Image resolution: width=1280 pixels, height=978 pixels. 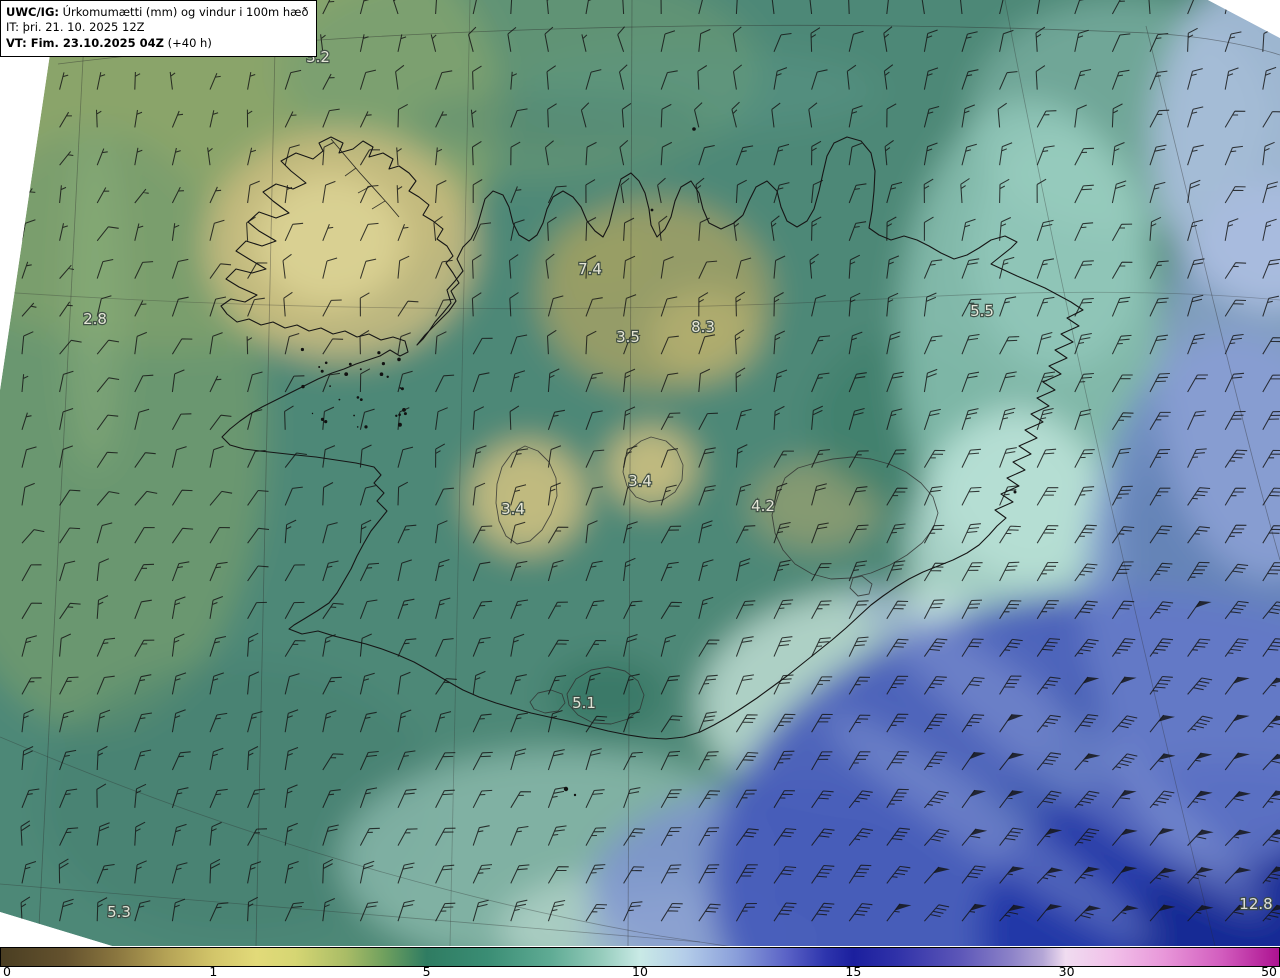 I want to click on precip-value-label: 2.8, so click(x=95, y=319).